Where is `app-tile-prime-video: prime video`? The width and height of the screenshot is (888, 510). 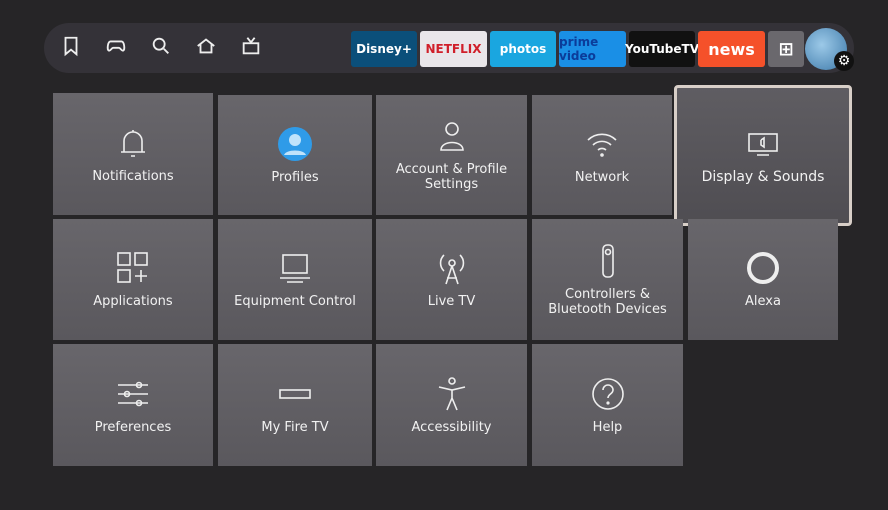 app-tile-prime-video: prime video is located at coordinates (592, 49).